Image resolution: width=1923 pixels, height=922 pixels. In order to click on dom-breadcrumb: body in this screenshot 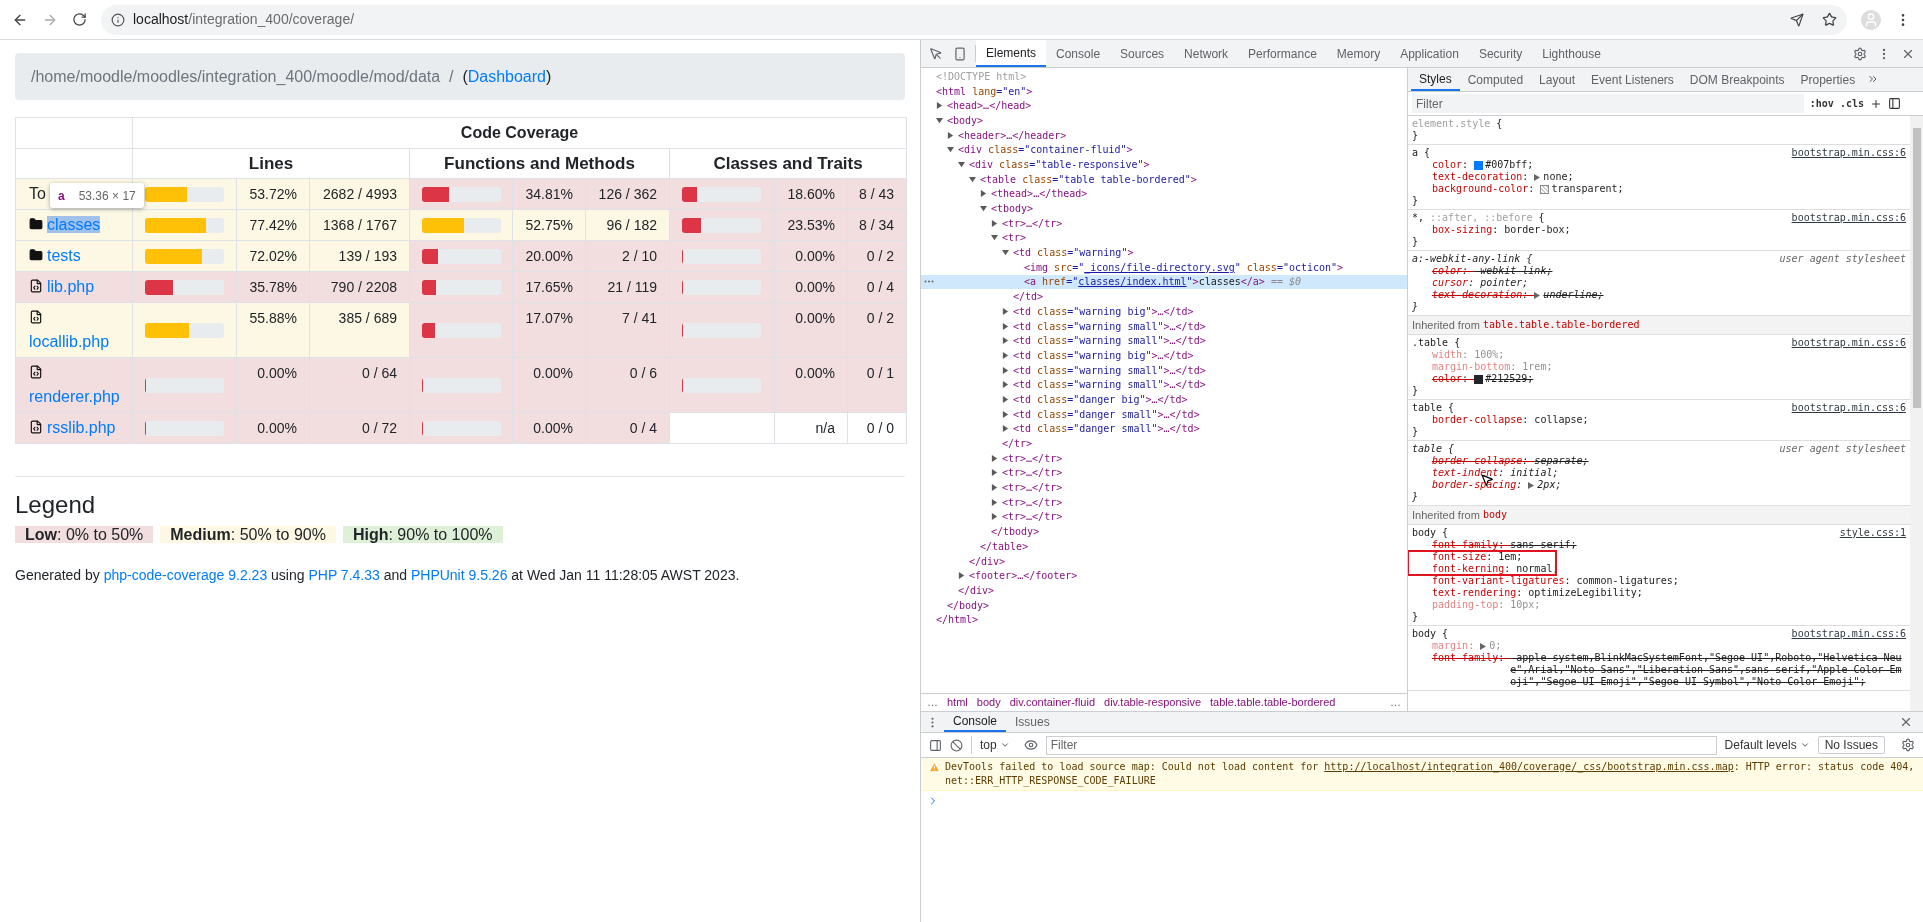, I will do `click(988, 702)`.